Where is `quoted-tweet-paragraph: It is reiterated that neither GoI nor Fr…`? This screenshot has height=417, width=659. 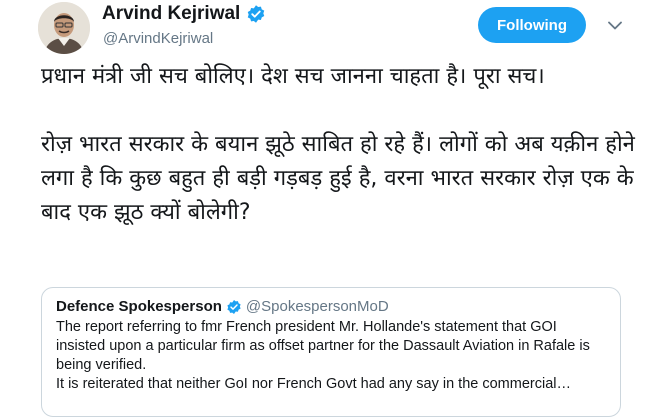 quoted-tweet-paragraph: It is reiterated that neither GoI nor Fr… is located at coordinates (313, 384).